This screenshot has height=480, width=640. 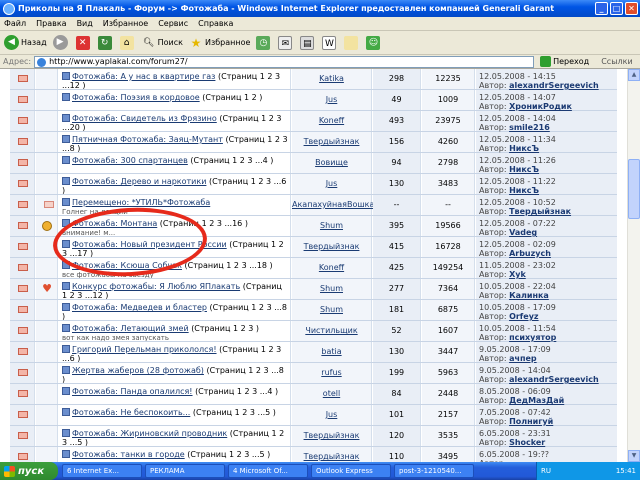 What do you see at coordinates (333, 204) in the screenshot?
I see `author-link: АкапахуйнаяВошка` at bounding box center [333, 204].